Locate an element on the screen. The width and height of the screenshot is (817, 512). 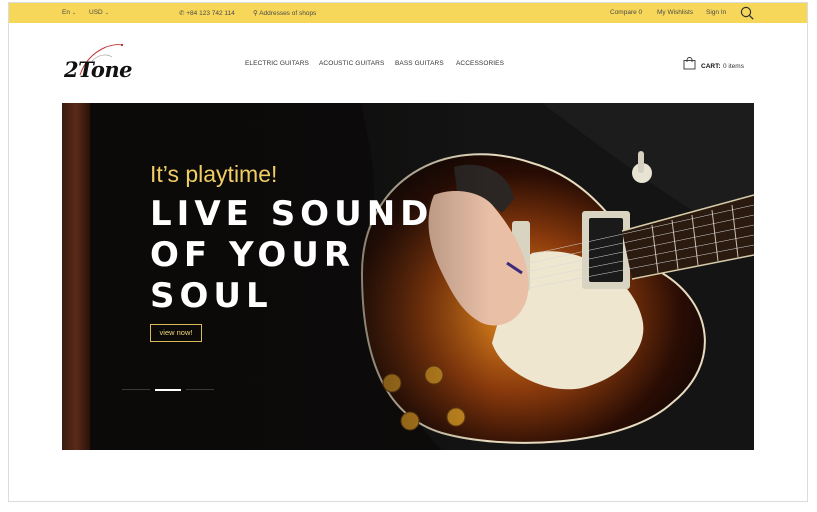
hero-title: LIVE SOUND OF YOUR SOUL is located at coordinates (300, 255).